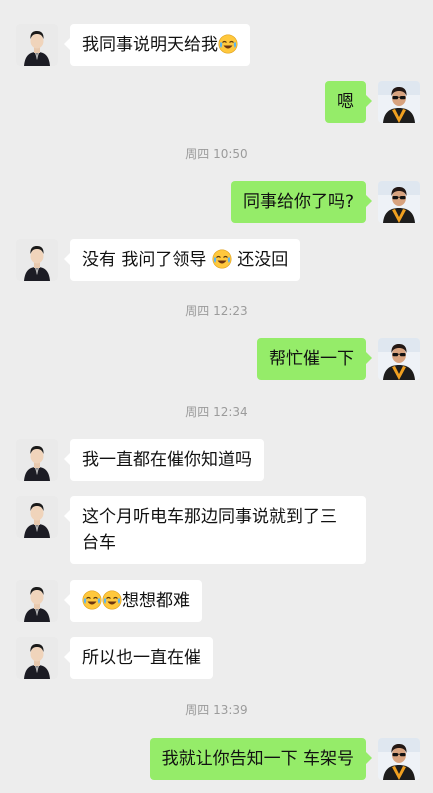 This screenshot has width=433, height=793. I want to click on message-bubble-incoming: 没有 我问了领导 还没回, so click(182, 260).